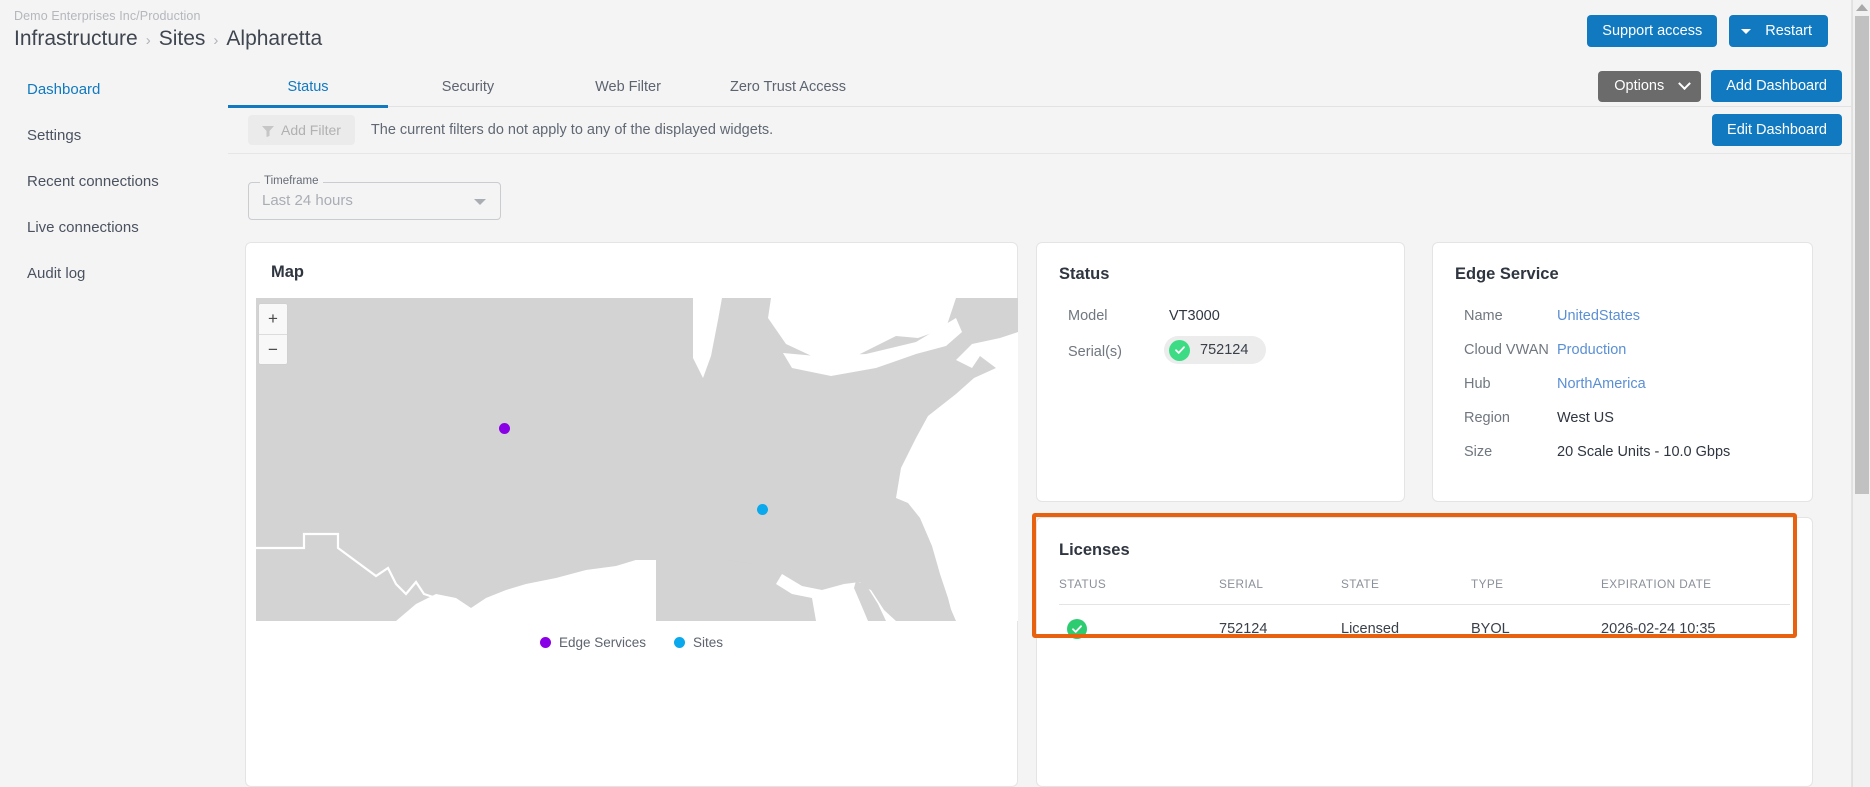  What do you see at coordinates (1370, 628) in the screenshot?
I see `license-state-cell: Licensed` at bounding box center [1370, 628].